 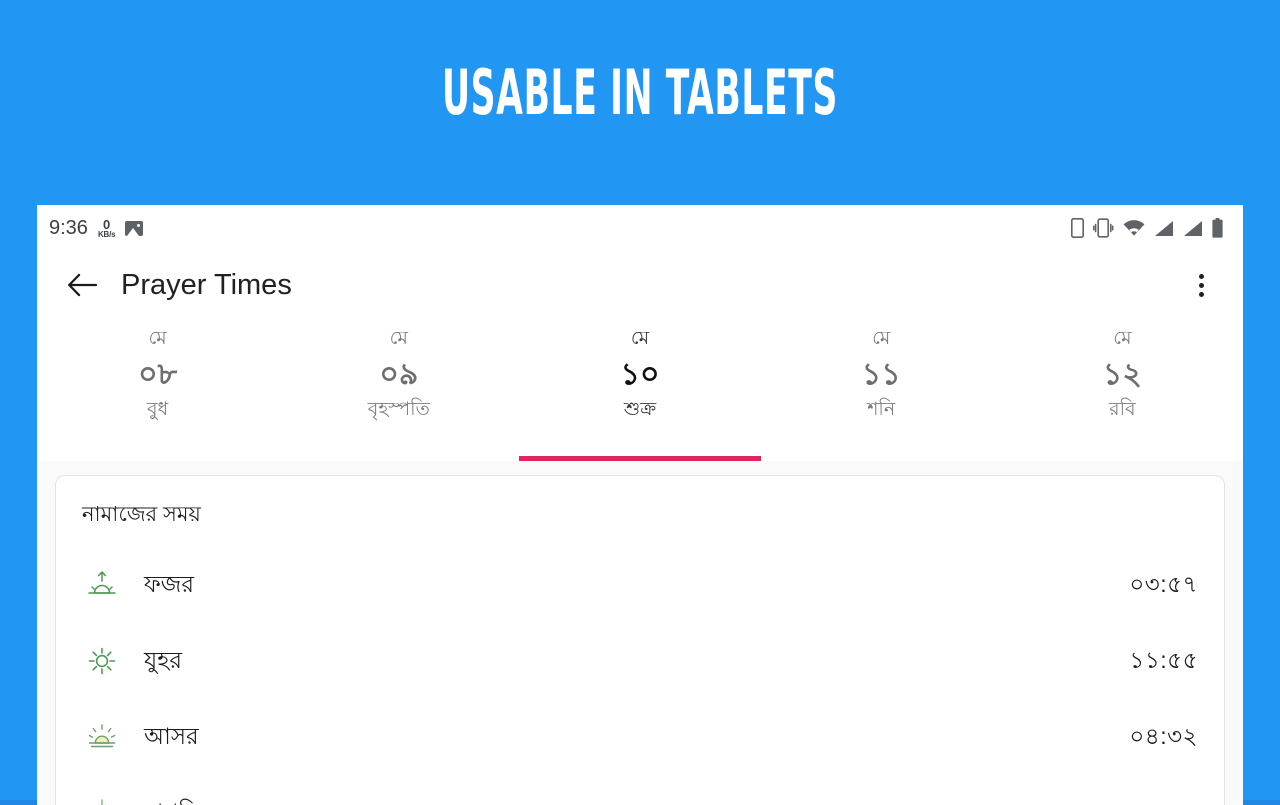 I want to click on prayer-name: যুহর, so click(x=163, y=661).